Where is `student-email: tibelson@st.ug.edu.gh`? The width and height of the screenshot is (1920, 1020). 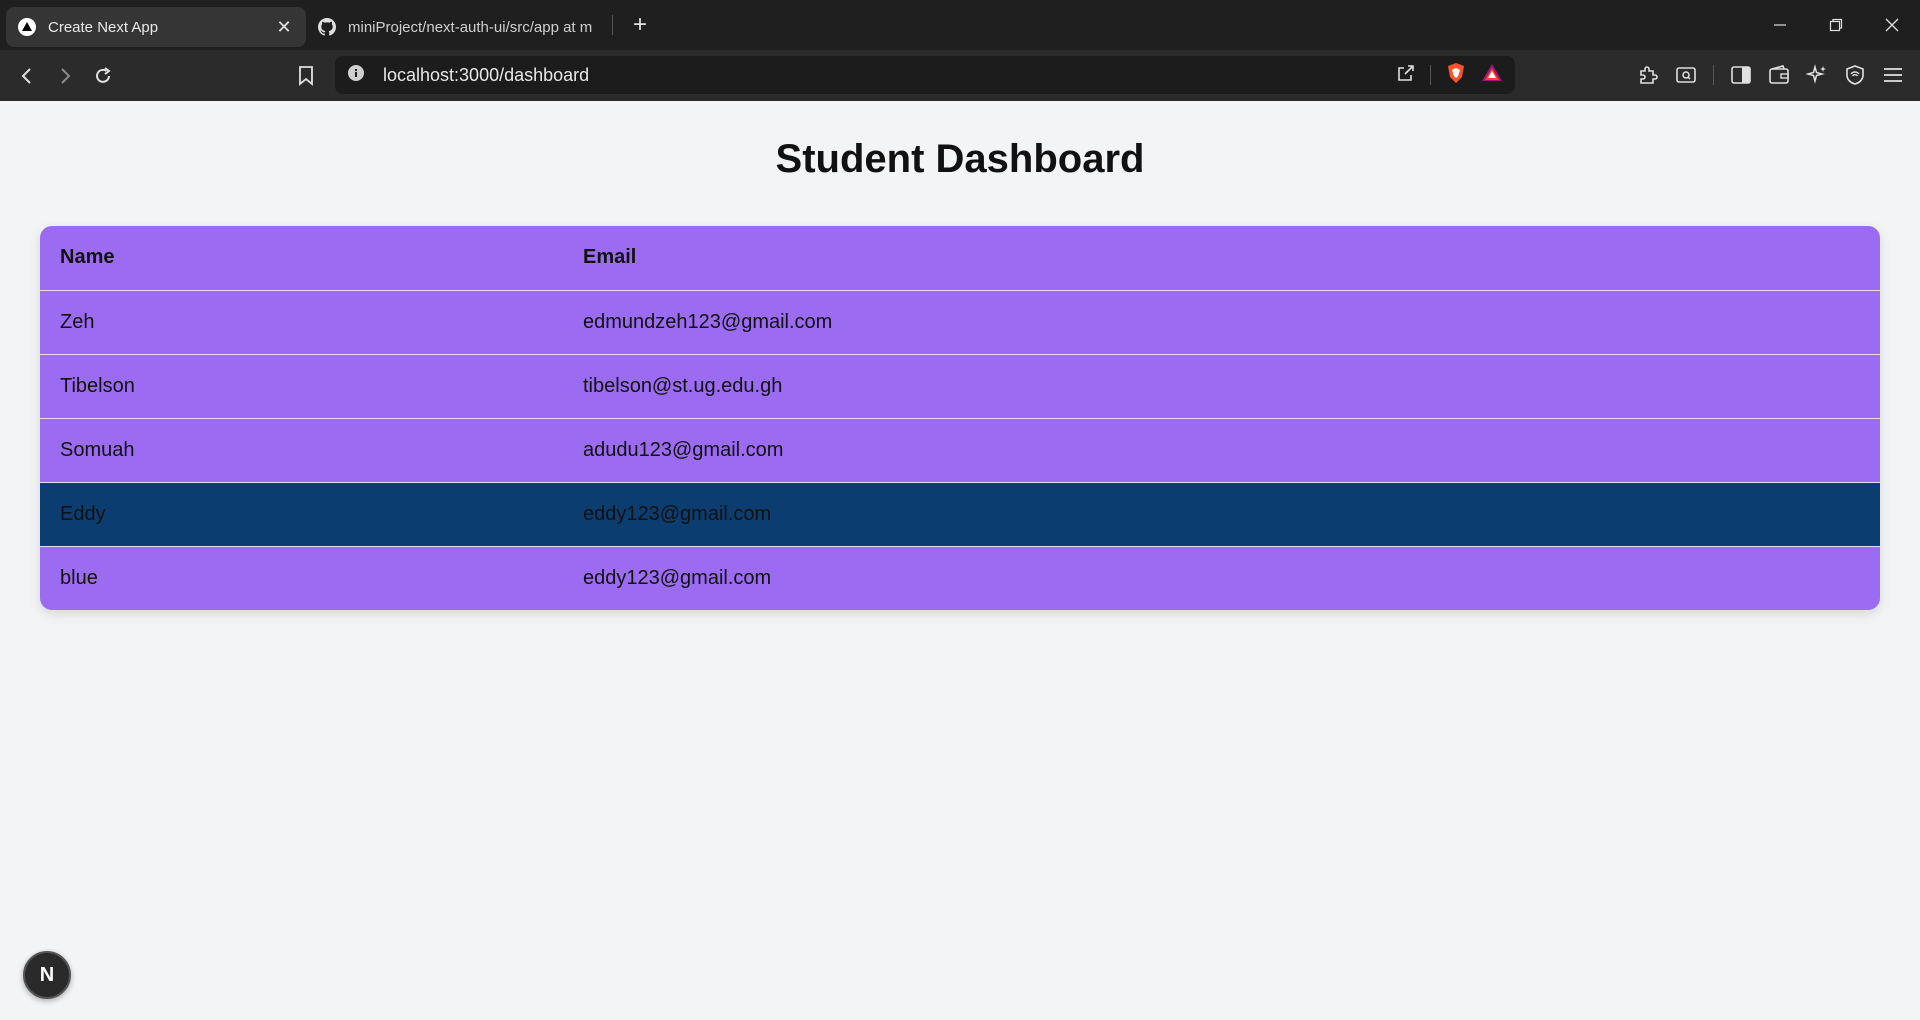
student-email: tibelson@st.ug.edu.gh is located at coordinates (1221, 385).